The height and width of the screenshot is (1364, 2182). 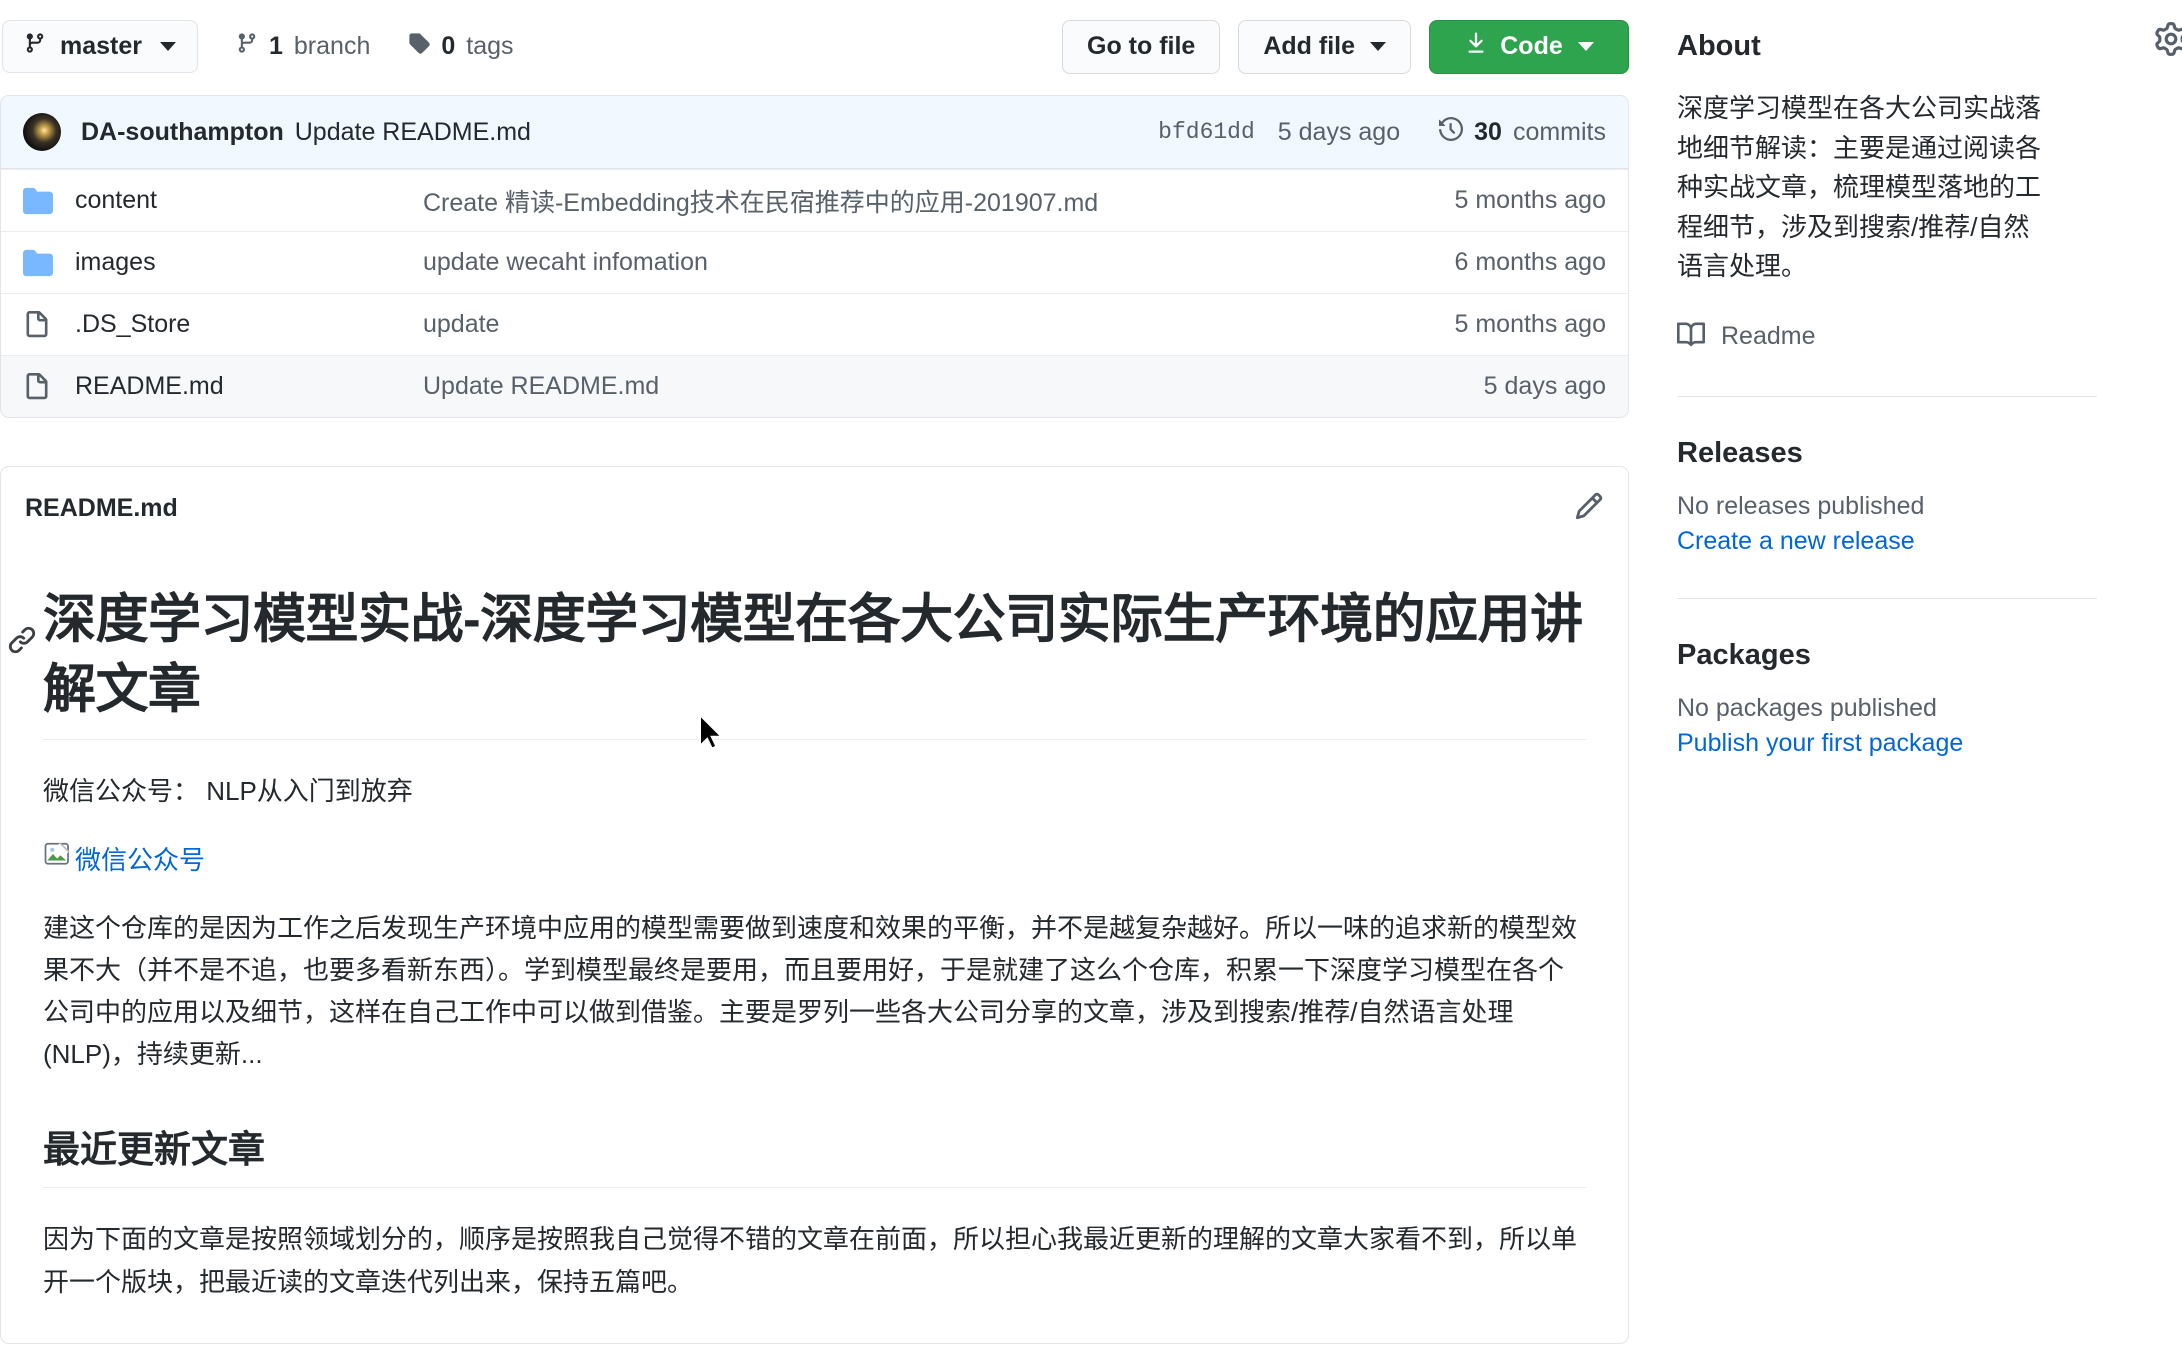 I want to click on file-commit-message: Create 精读-Embedding技术在民宿推荐中的应用-201907.md, so click(x=939, y=201).